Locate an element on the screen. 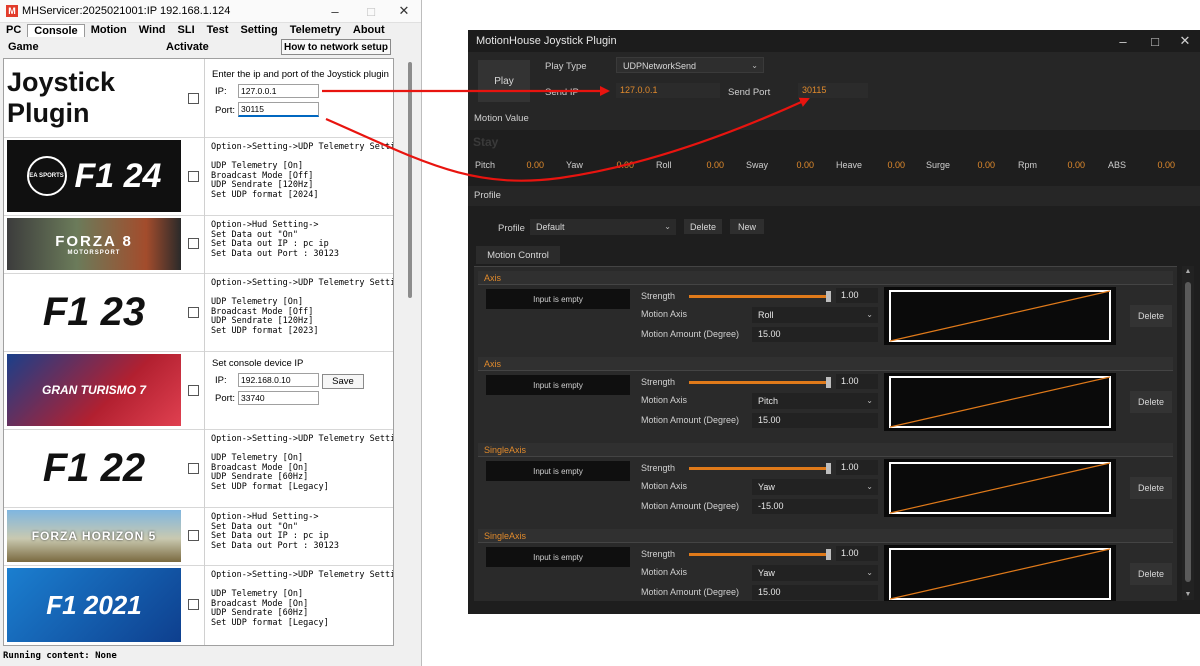 This screenshot has width=1200, height=666. motion-amount-label: Motion Amount (Degree) is located at coordinates (690, 592).